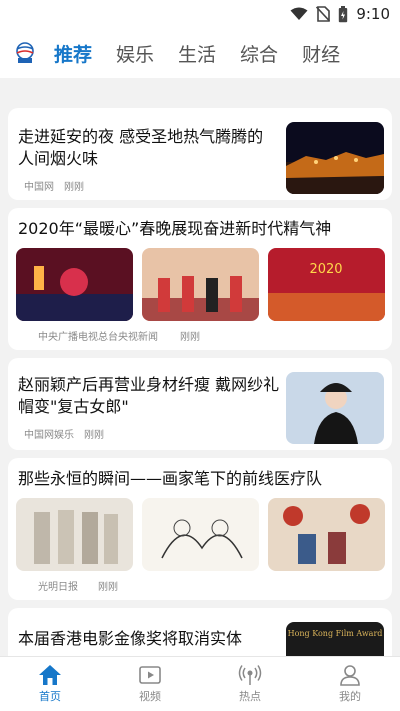 This screenshot has height=711, width=400. I want to click on gala-2020-label: 2020, so click(325, 269).